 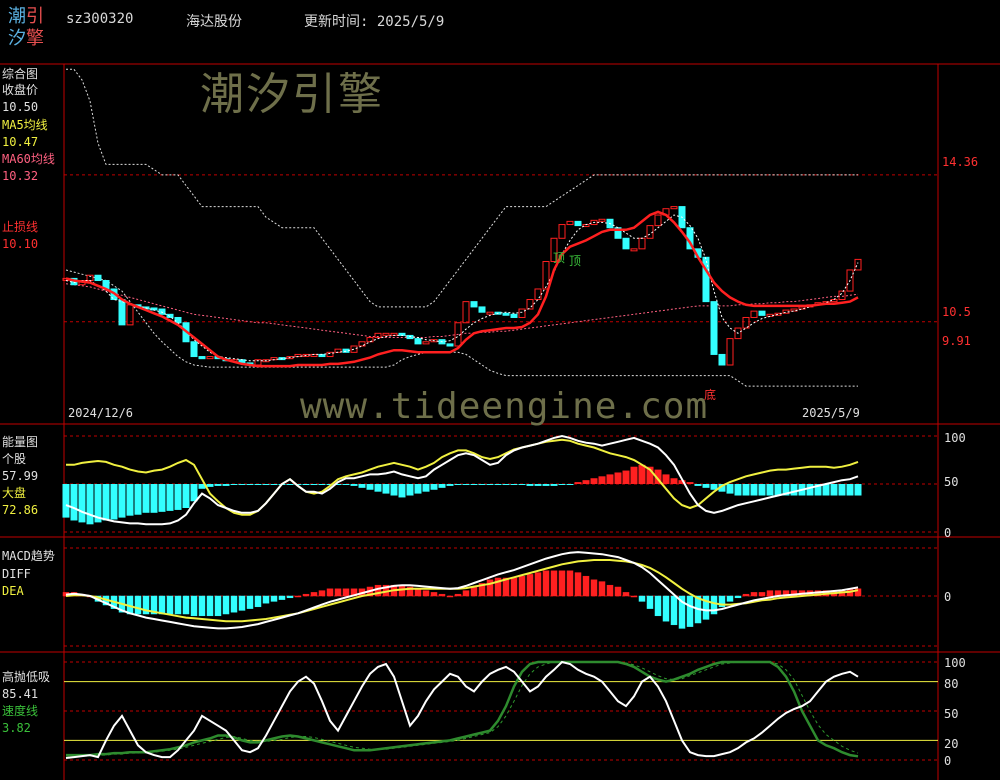 What do you see at coordinates (20, 107) in the screenshot?
I see `close-value: 10.50` at bounding box center [20, 107].